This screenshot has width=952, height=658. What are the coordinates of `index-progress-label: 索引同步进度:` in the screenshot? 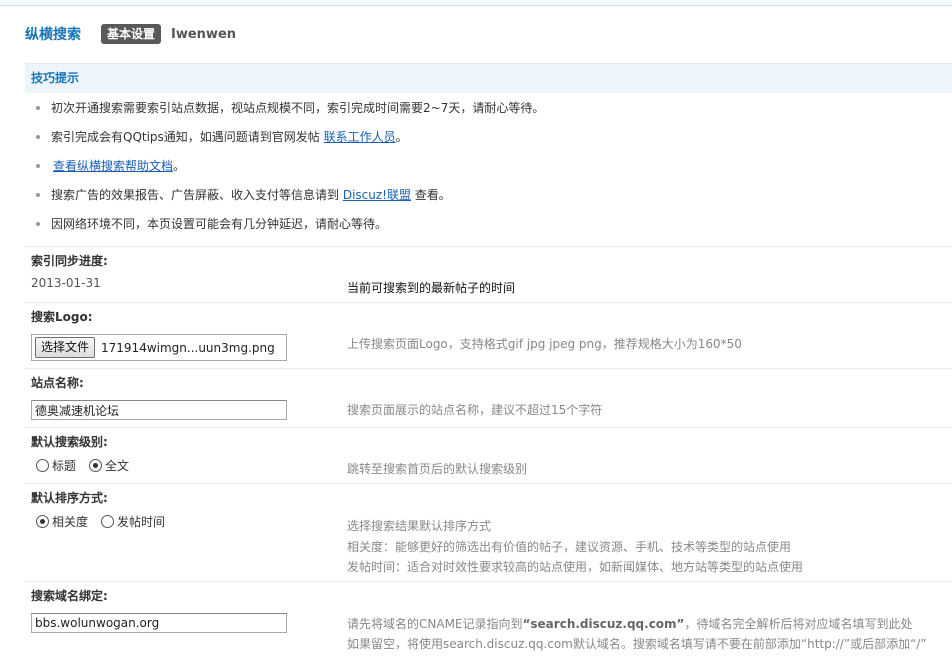 It's located at (69, 261).